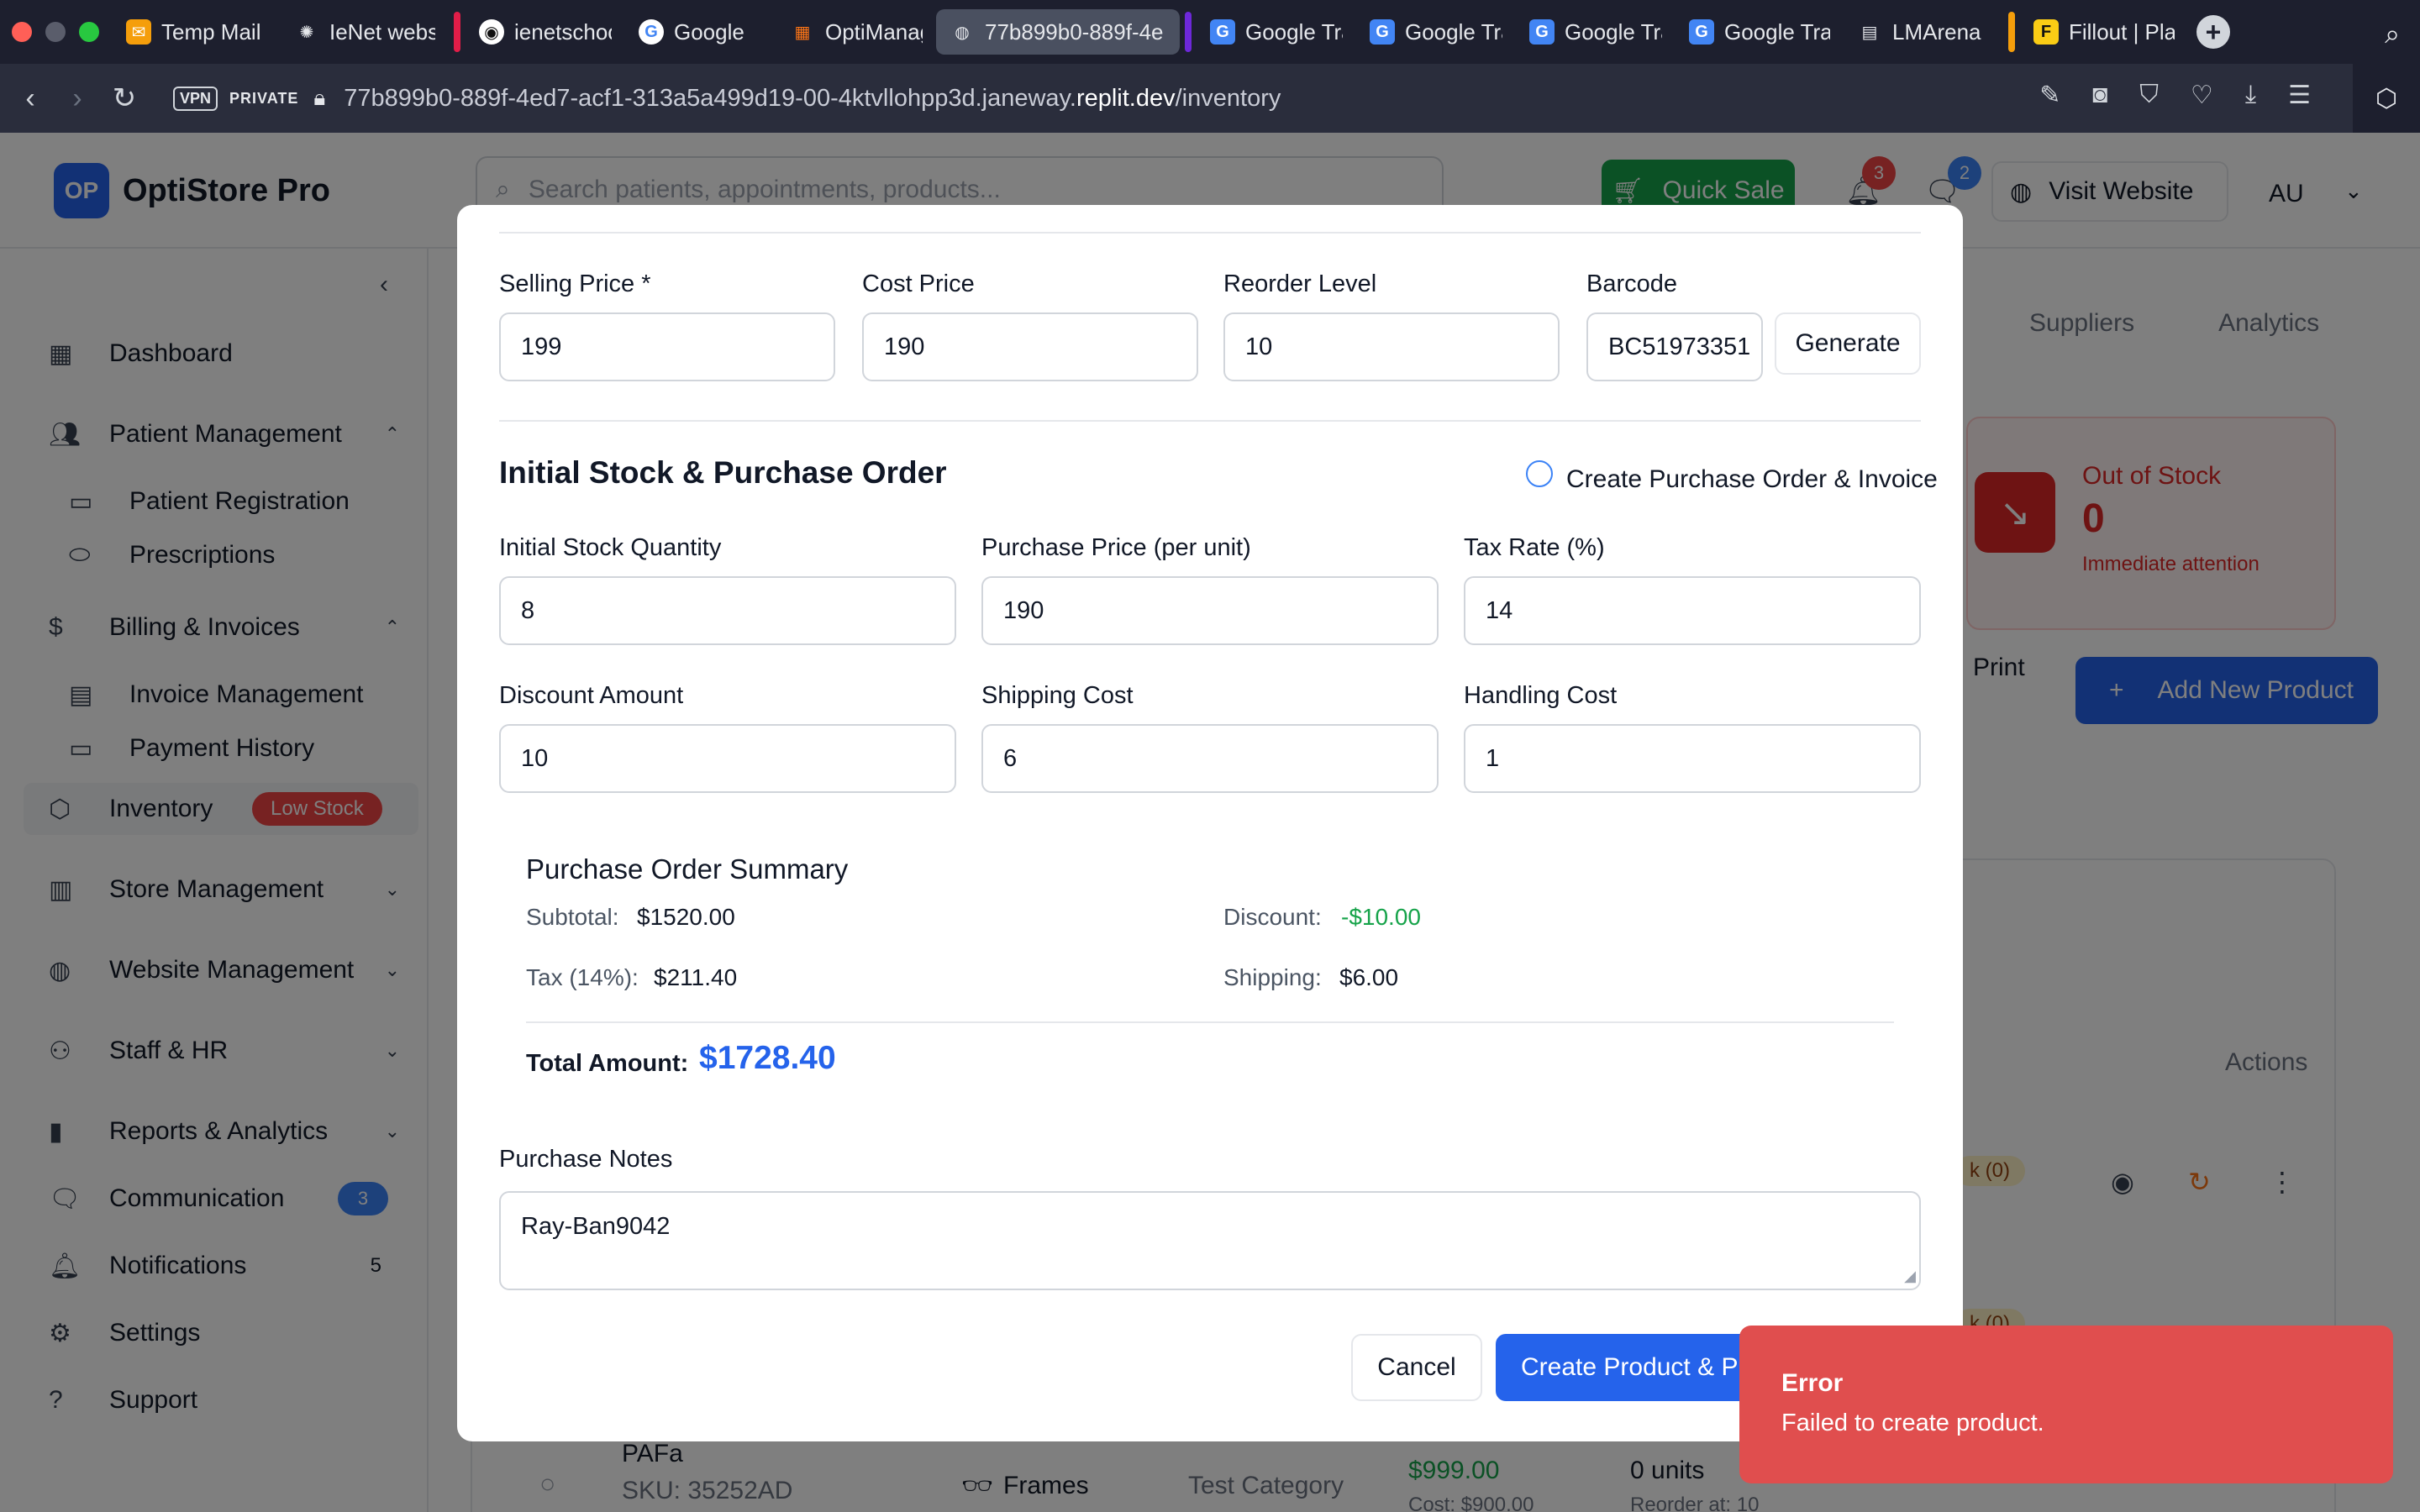  Describe the element at coordinates (1210, 1240) in the screenshot. I see `purchase-notes-textarea: Ray-Ban9042 ◢` at that location.